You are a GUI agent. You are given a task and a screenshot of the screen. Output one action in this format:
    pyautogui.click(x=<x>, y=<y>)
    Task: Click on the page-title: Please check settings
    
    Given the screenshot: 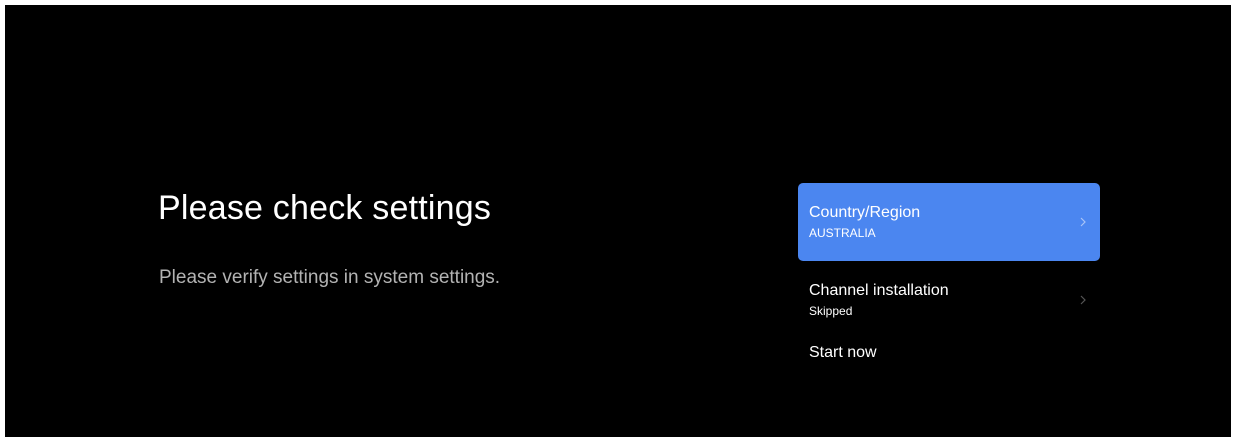 What is the action you would take?
    pyautogui.click(x=325, y=208)
    